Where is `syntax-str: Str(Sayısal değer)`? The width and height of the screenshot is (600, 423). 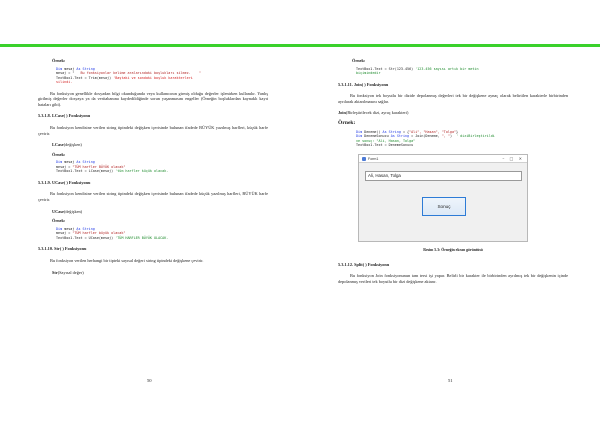 syntax-str: Str(Sayısal değer) is located at coordinates (68, 272).